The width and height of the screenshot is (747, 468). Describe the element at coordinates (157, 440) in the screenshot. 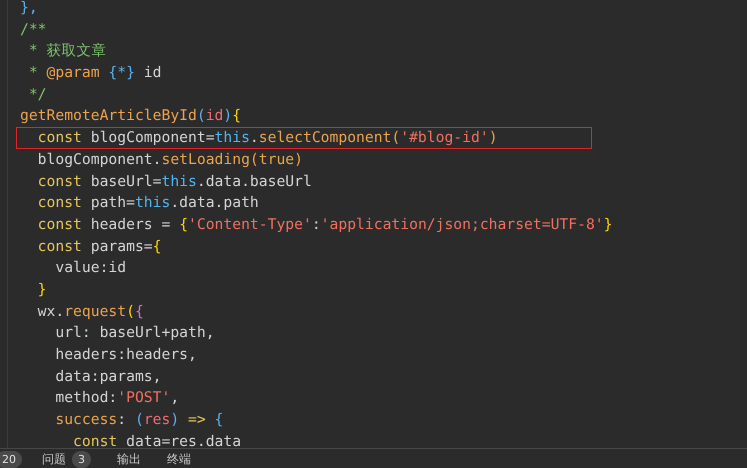

I see `code-line: const data=res.data` at that location.